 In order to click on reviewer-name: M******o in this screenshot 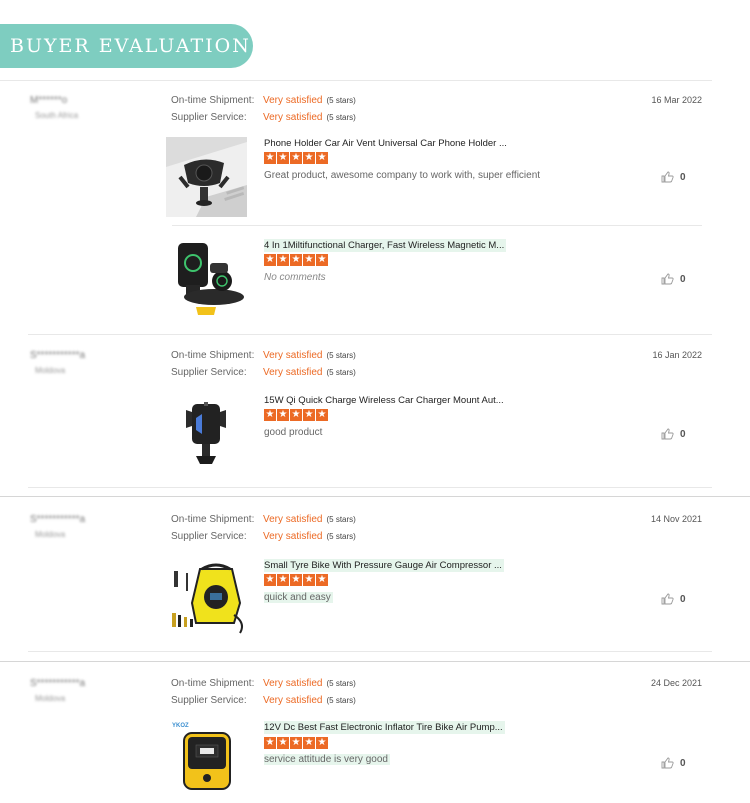, I will do `click(49, 100)`.